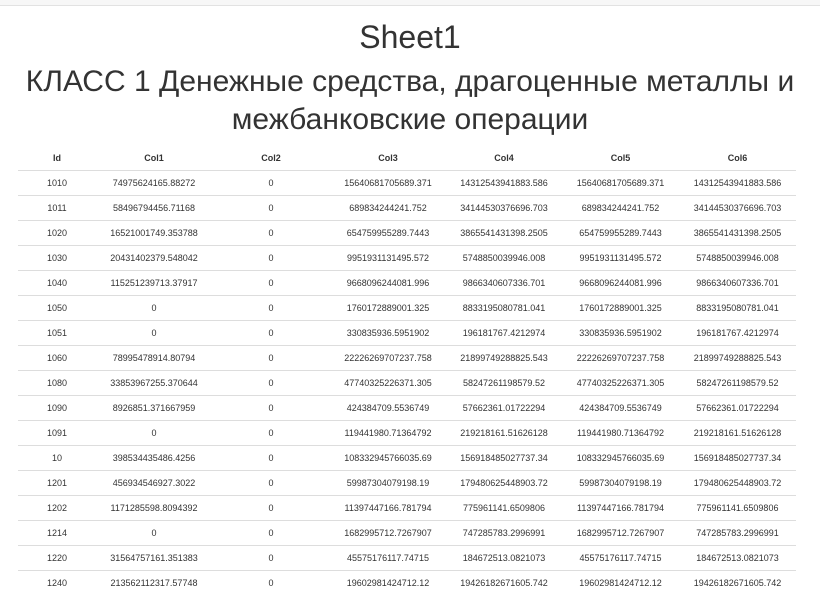 The image size is (820, 597). I want to click on cell-col1: 0, so click(154, 308).